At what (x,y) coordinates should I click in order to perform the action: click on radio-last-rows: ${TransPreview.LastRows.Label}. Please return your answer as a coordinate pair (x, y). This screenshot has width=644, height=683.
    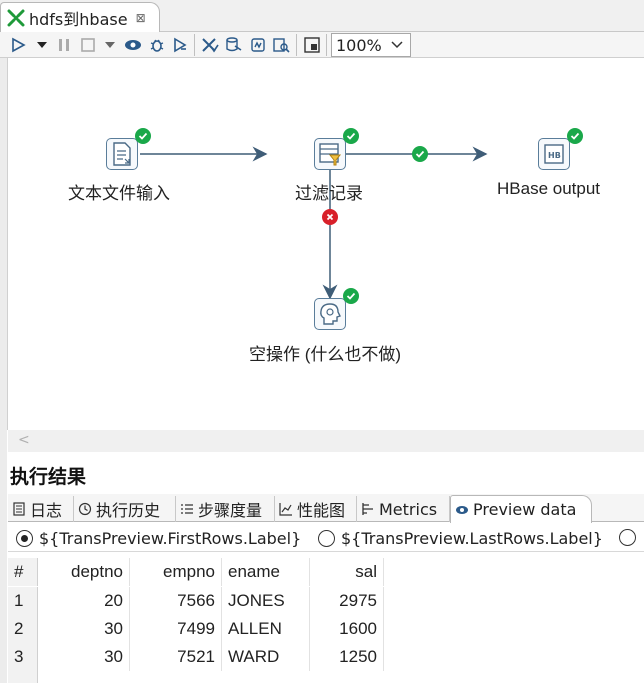
    Looking at the image, I should click on (460, 538).